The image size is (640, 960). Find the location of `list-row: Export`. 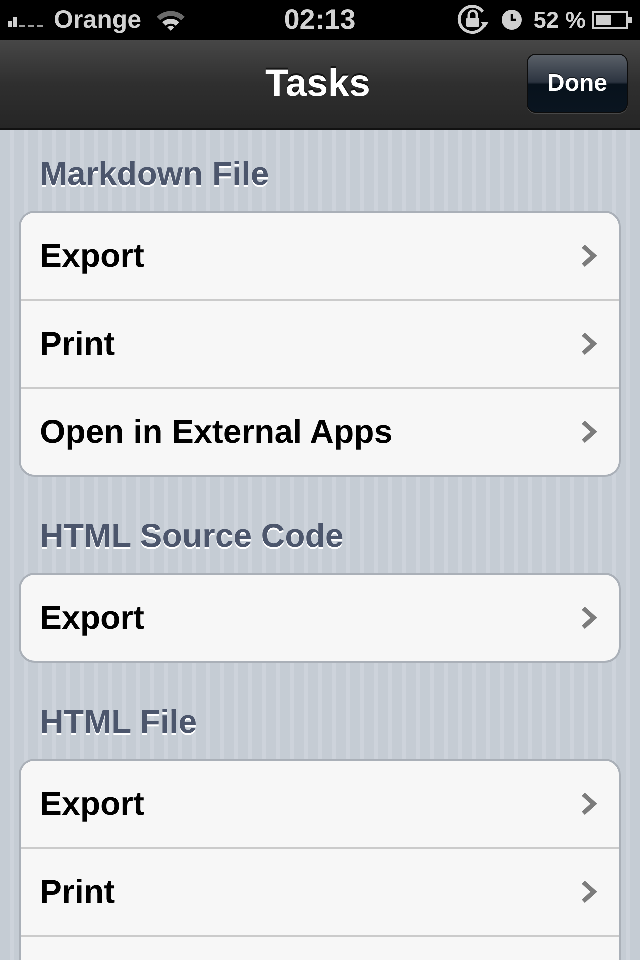

list-row: Export is located at coordinates (320, 618).